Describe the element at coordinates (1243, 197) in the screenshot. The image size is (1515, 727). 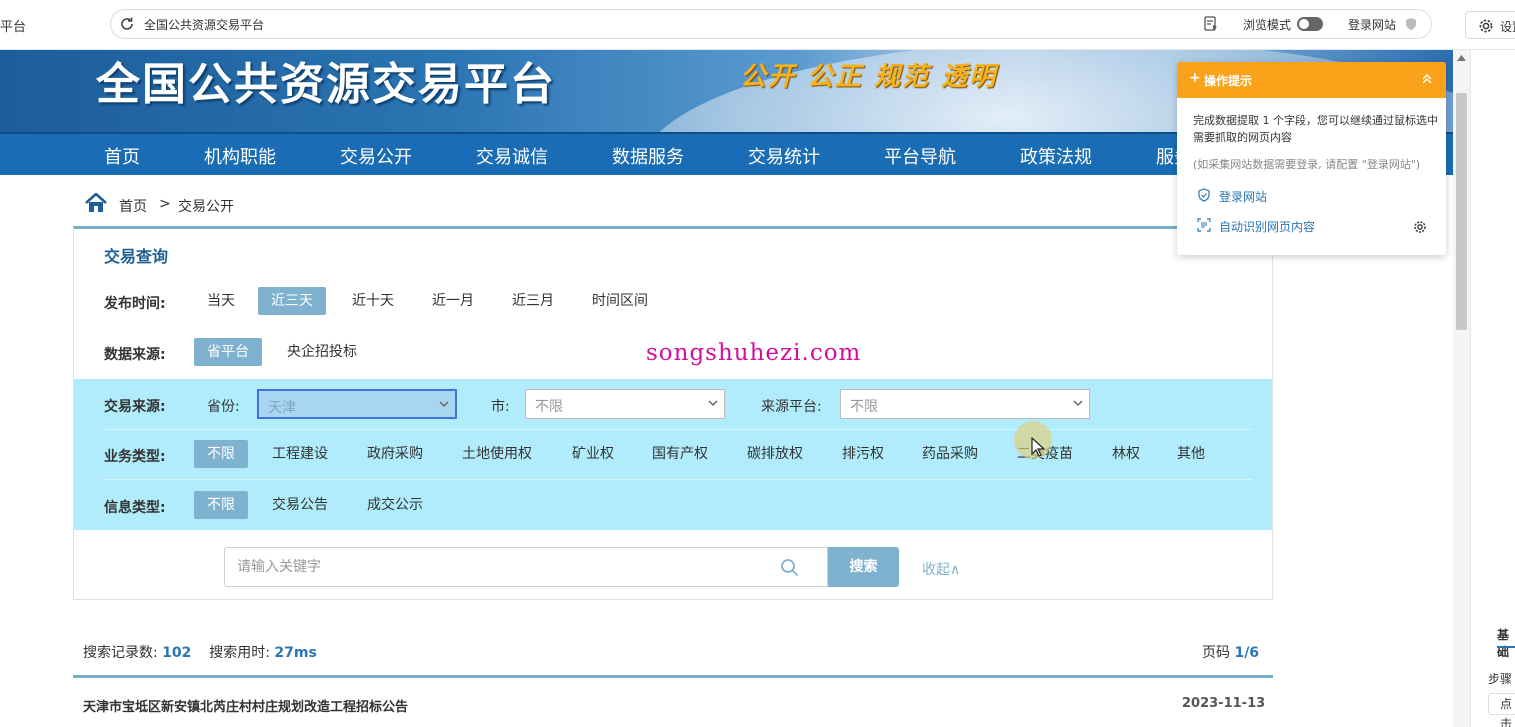
I see `tip-login-site-label: 登录网站` at that location.